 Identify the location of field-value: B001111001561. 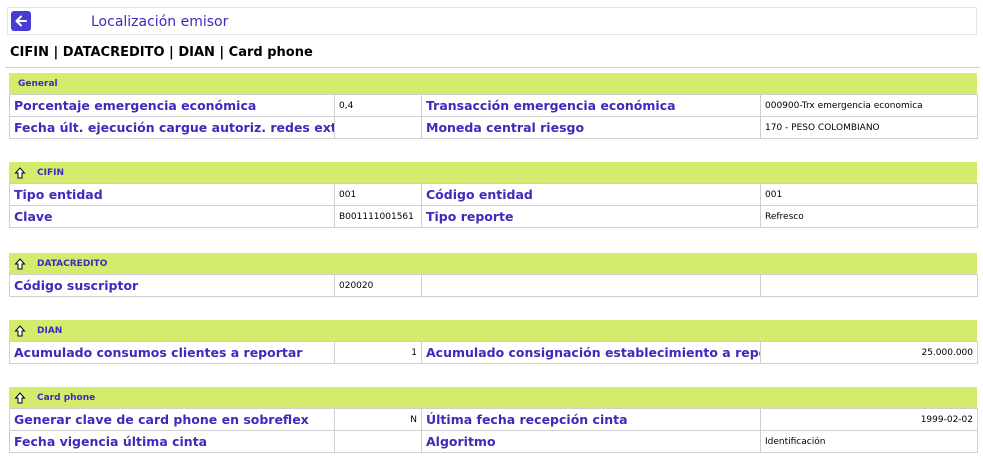
(378, 216).